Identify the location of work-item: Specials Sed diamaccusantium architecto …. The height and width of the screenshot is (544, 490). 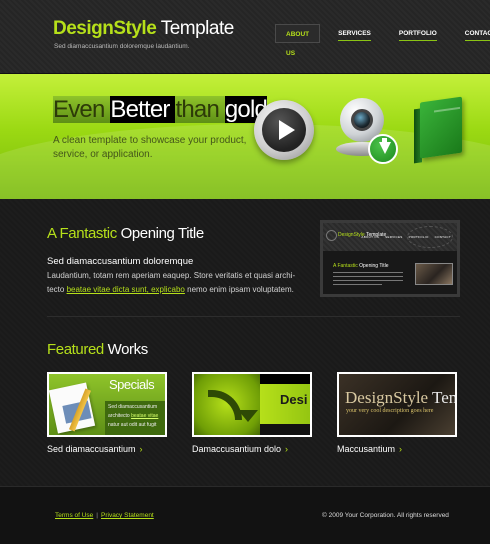
(118, 413).